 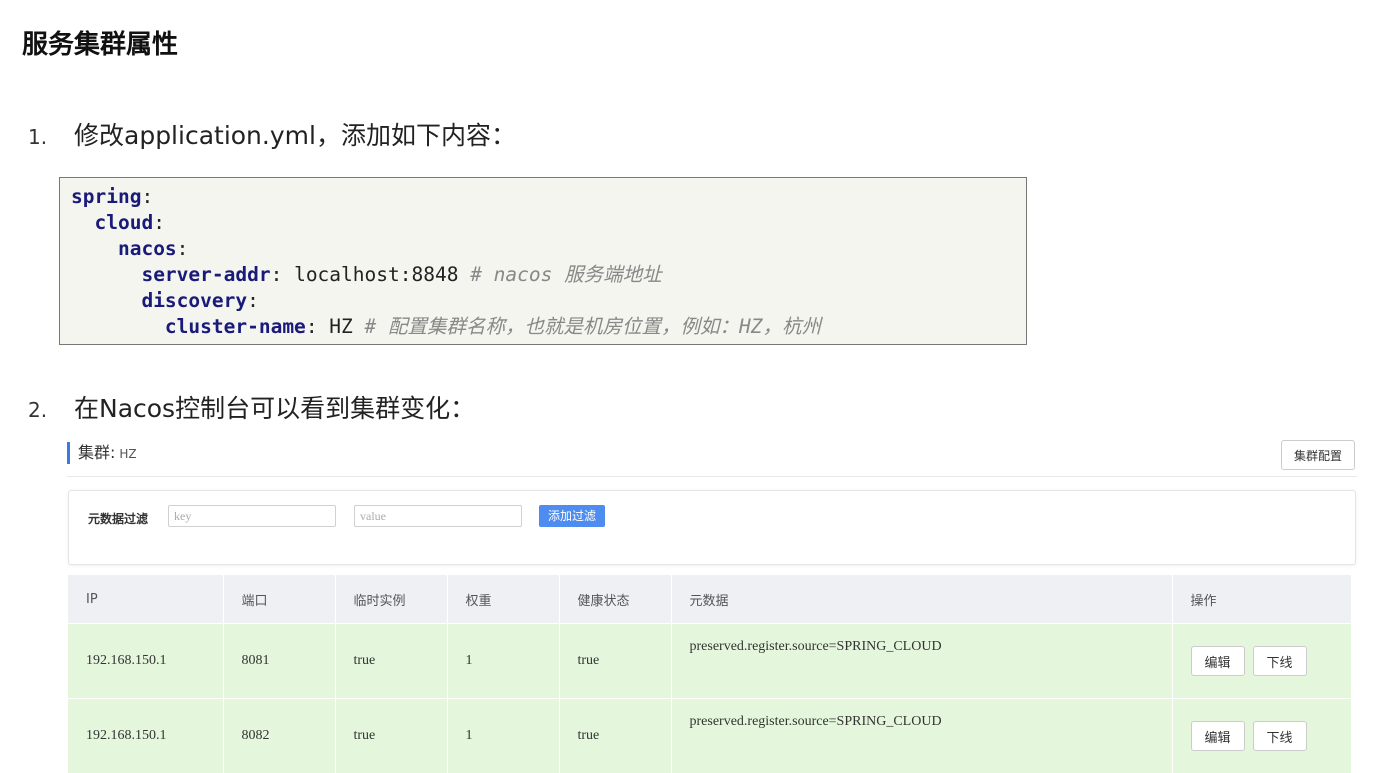 What do you see at coordinates (205, 274) in the screenshot?
I see `code-key: server-addr` at bounding box center [205, 274].